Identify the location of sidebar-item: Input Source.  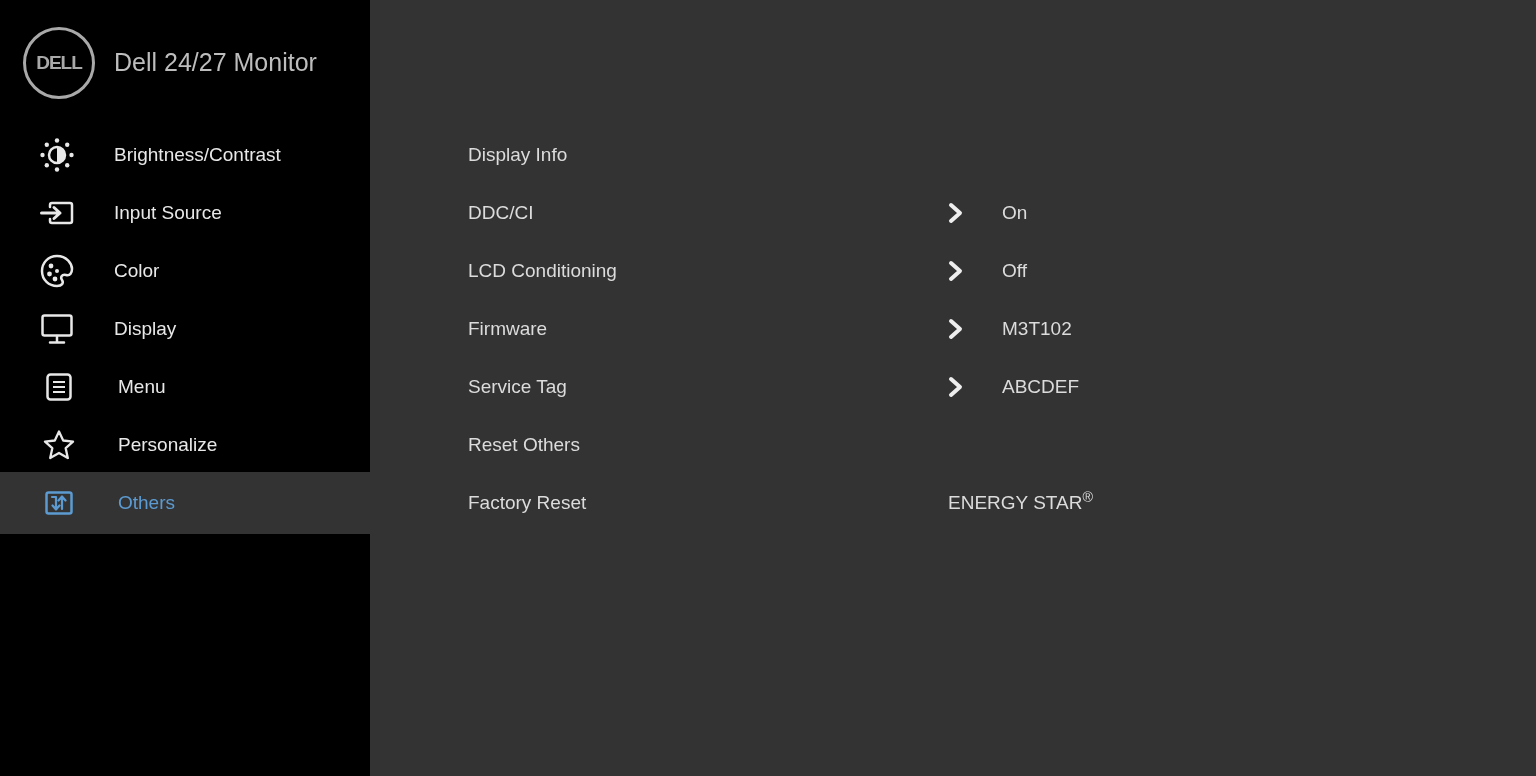
(185, 213).